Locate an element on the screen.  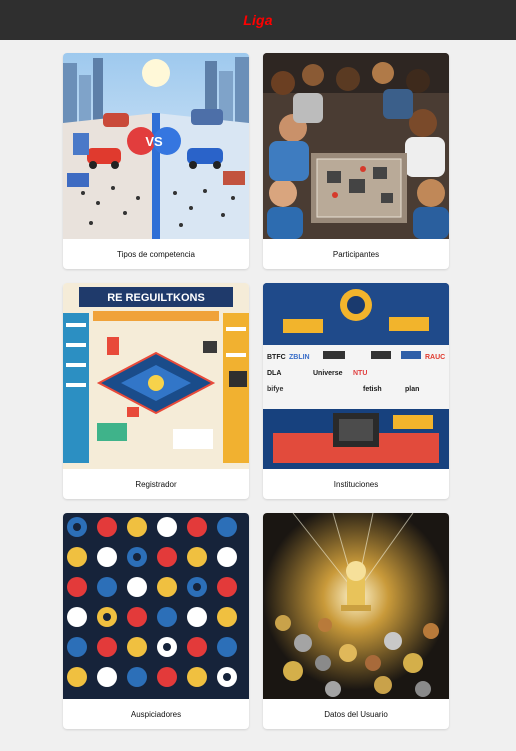
svg-text: VS is located at coordinates (154, 141).